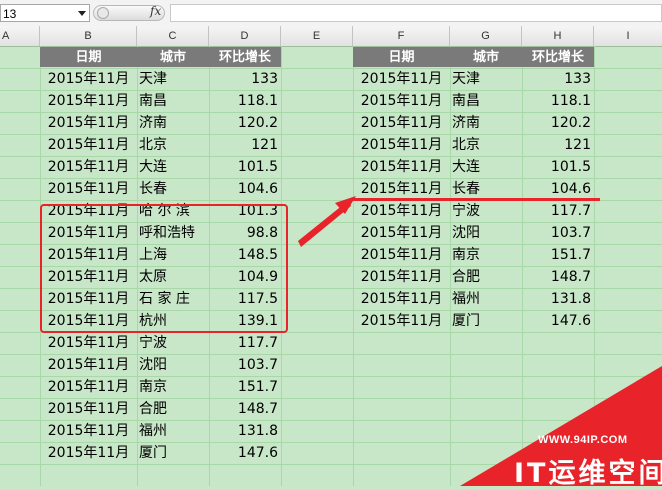 This screenshot has width=662, height=490. What do you see at coordinates (561, 426) in the screenshot?
I see `watermark-triangle` at bounding box center [561, 426].